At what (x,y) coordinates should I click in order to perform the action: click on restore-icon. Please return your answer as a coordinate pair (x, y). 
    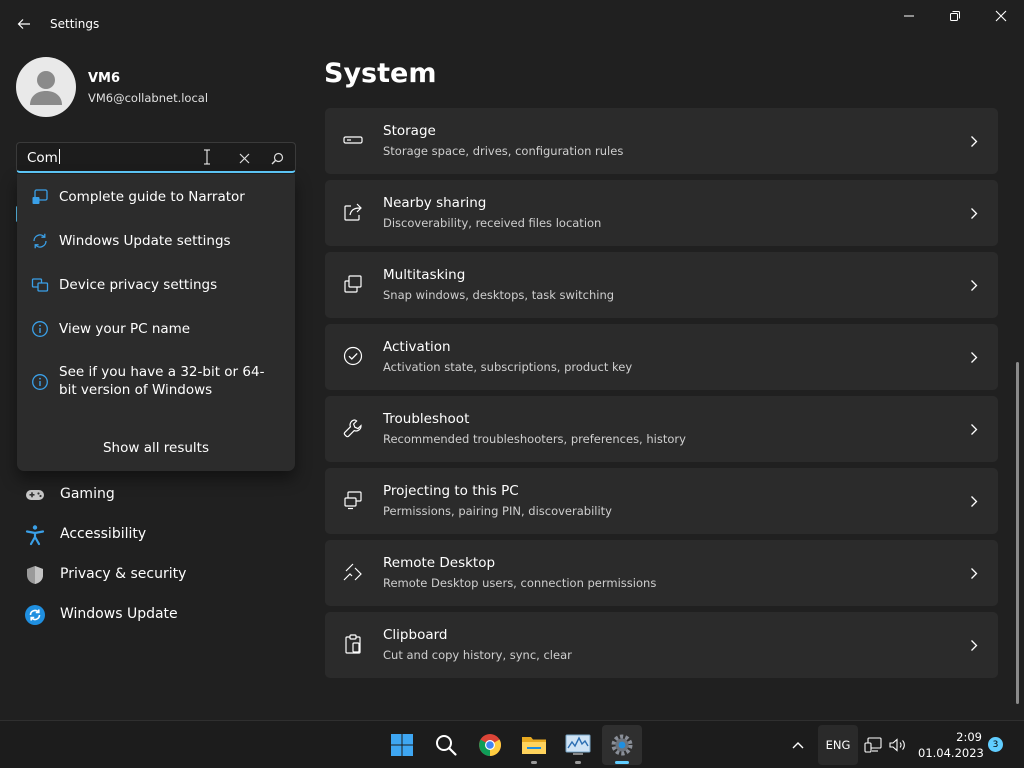
    Looking at the image, I should click on (955, 16).